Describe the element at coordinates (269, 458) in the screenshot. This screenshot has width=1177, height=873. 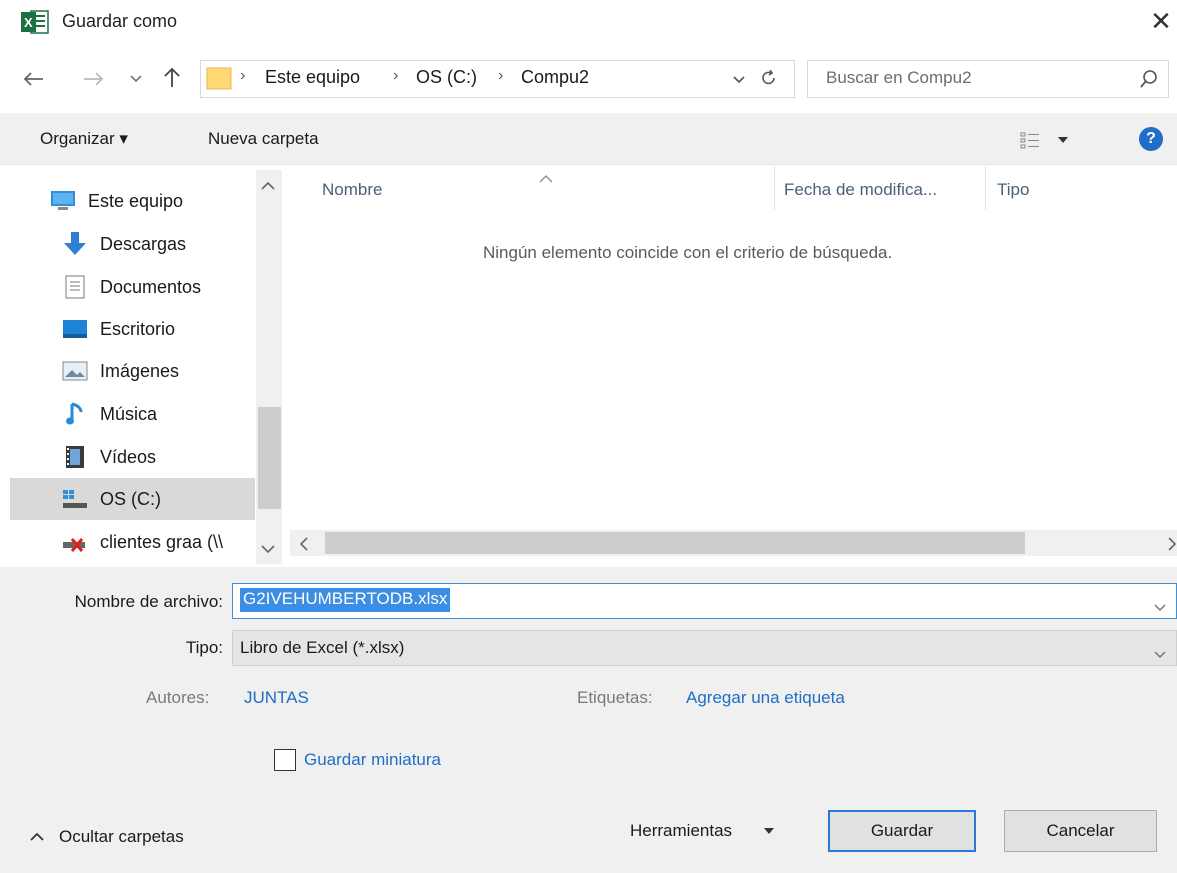
I see `nav-scrollbar-thumb` at that location.